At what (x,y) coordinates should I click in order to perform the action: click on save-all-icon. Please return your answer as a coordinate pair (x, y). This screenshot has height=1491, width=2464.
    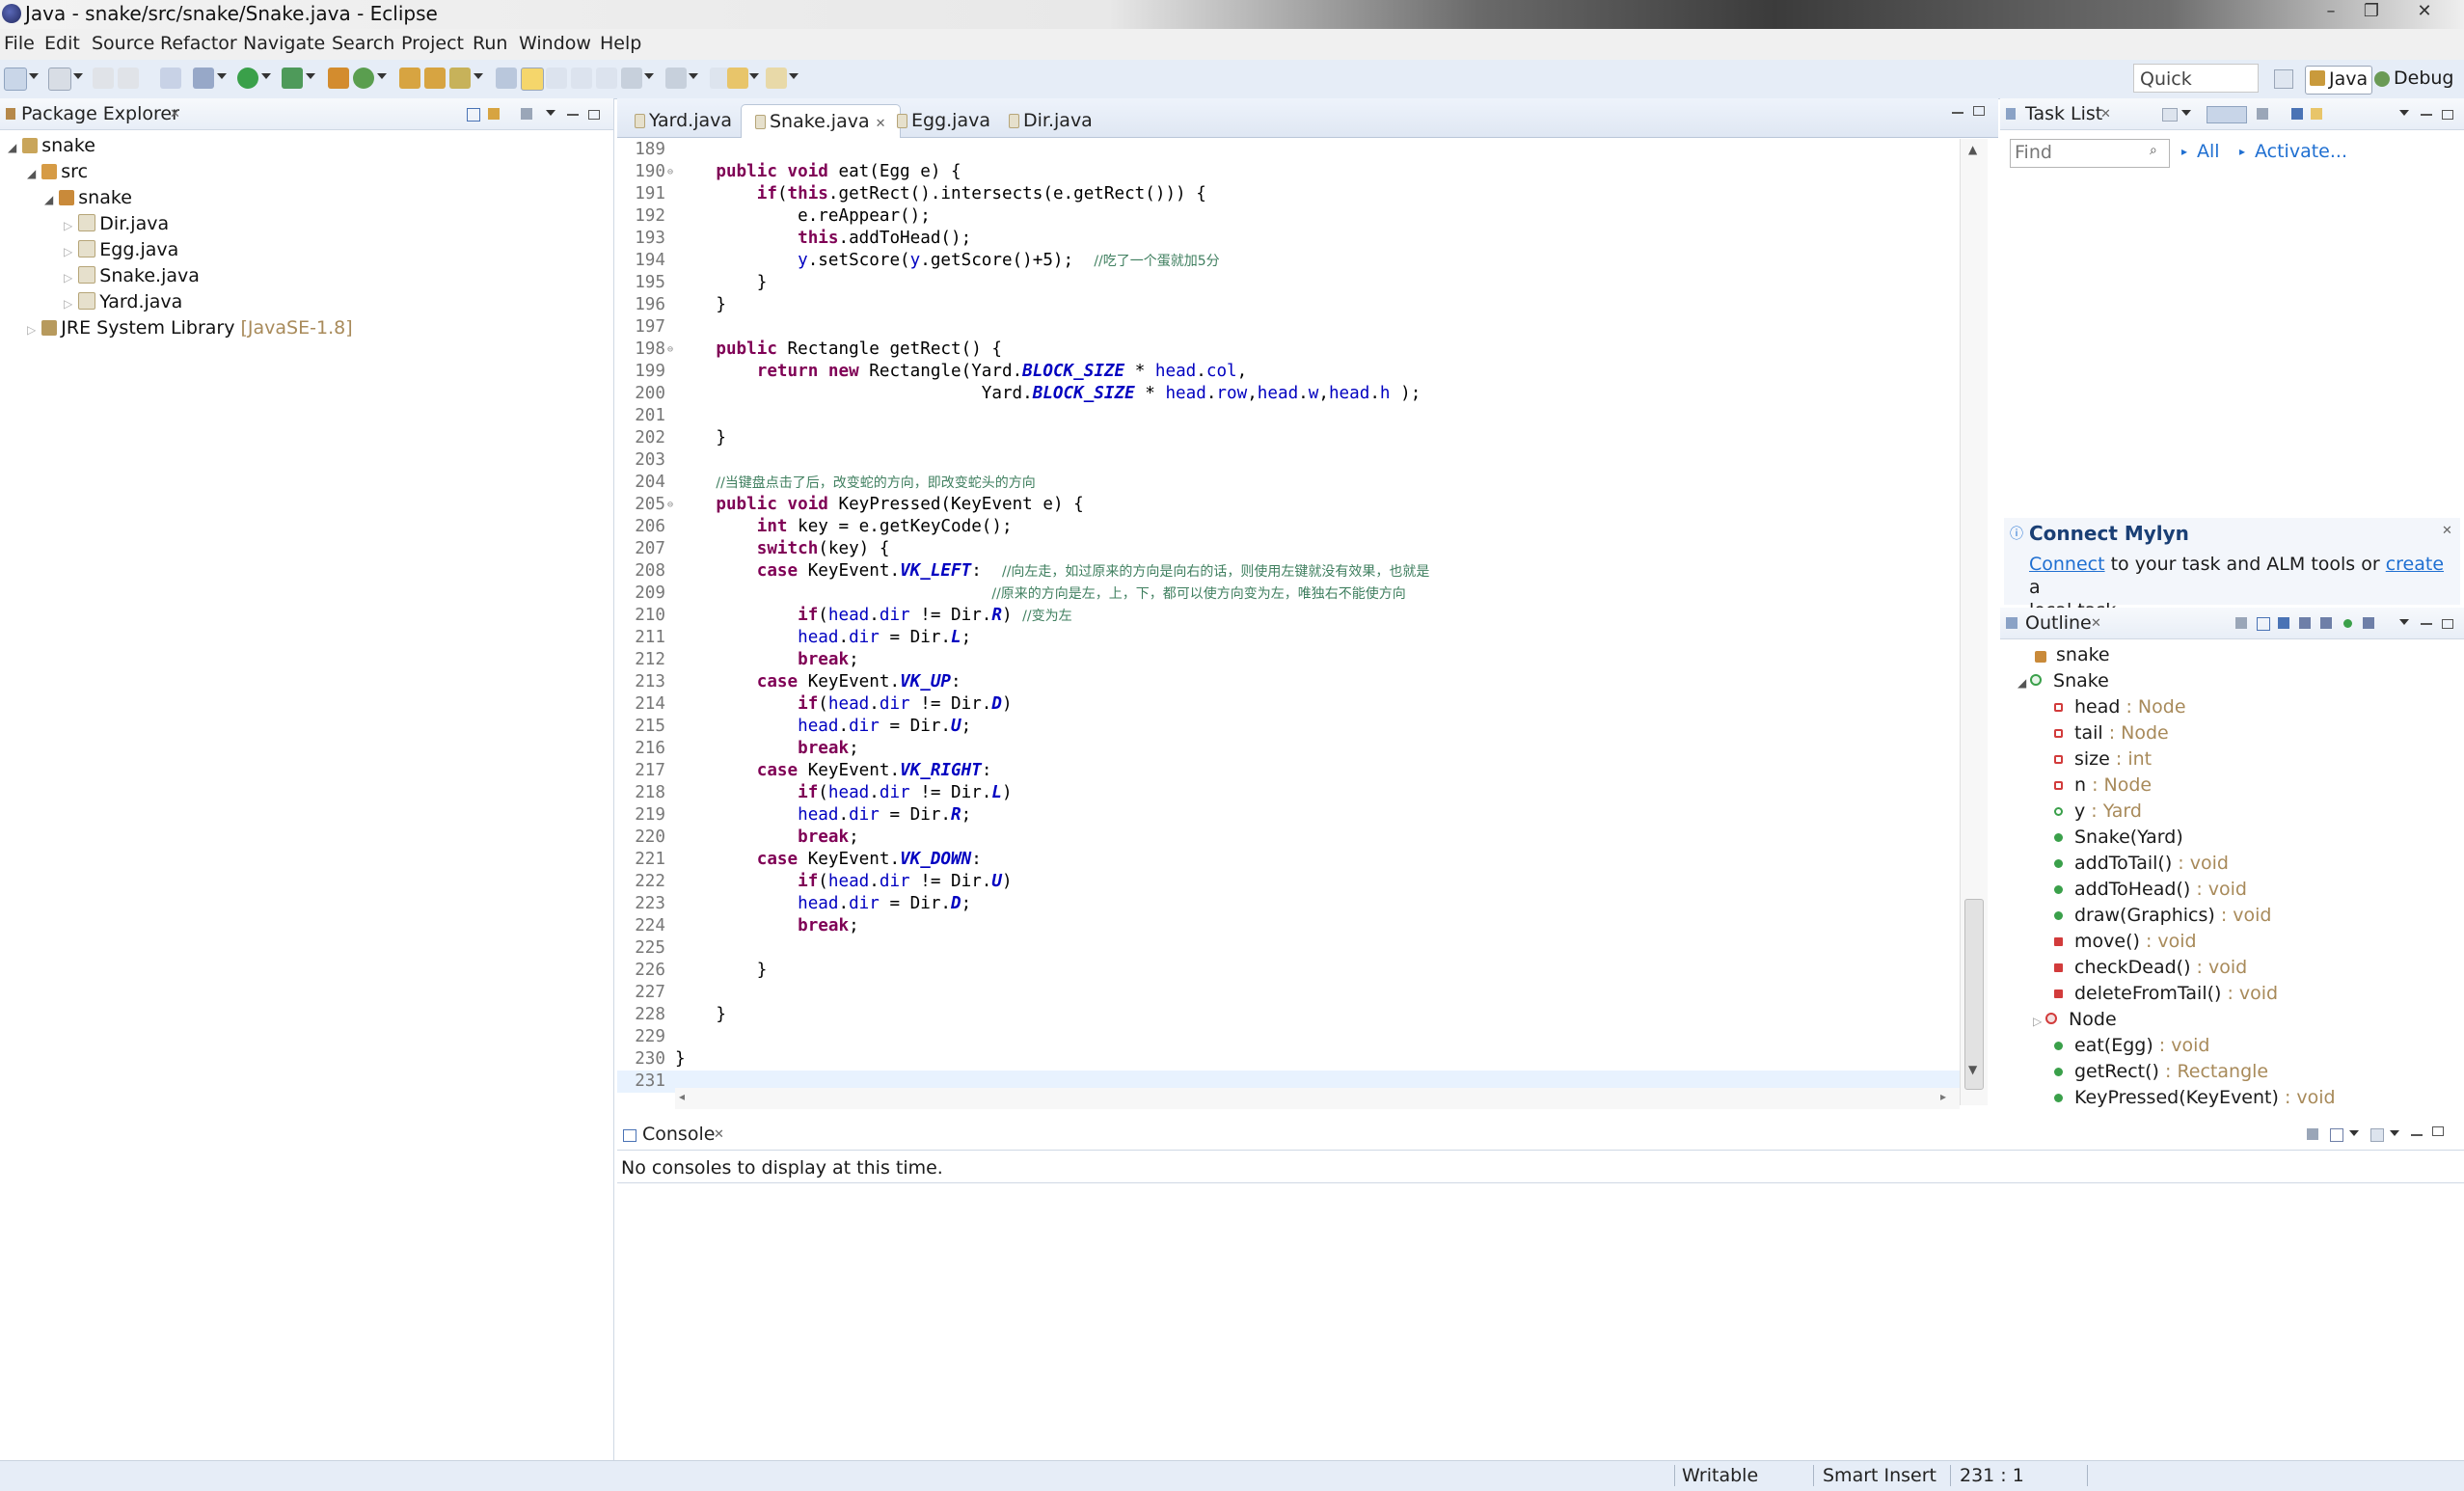
    Looking at the image, I should click on (103, 79).